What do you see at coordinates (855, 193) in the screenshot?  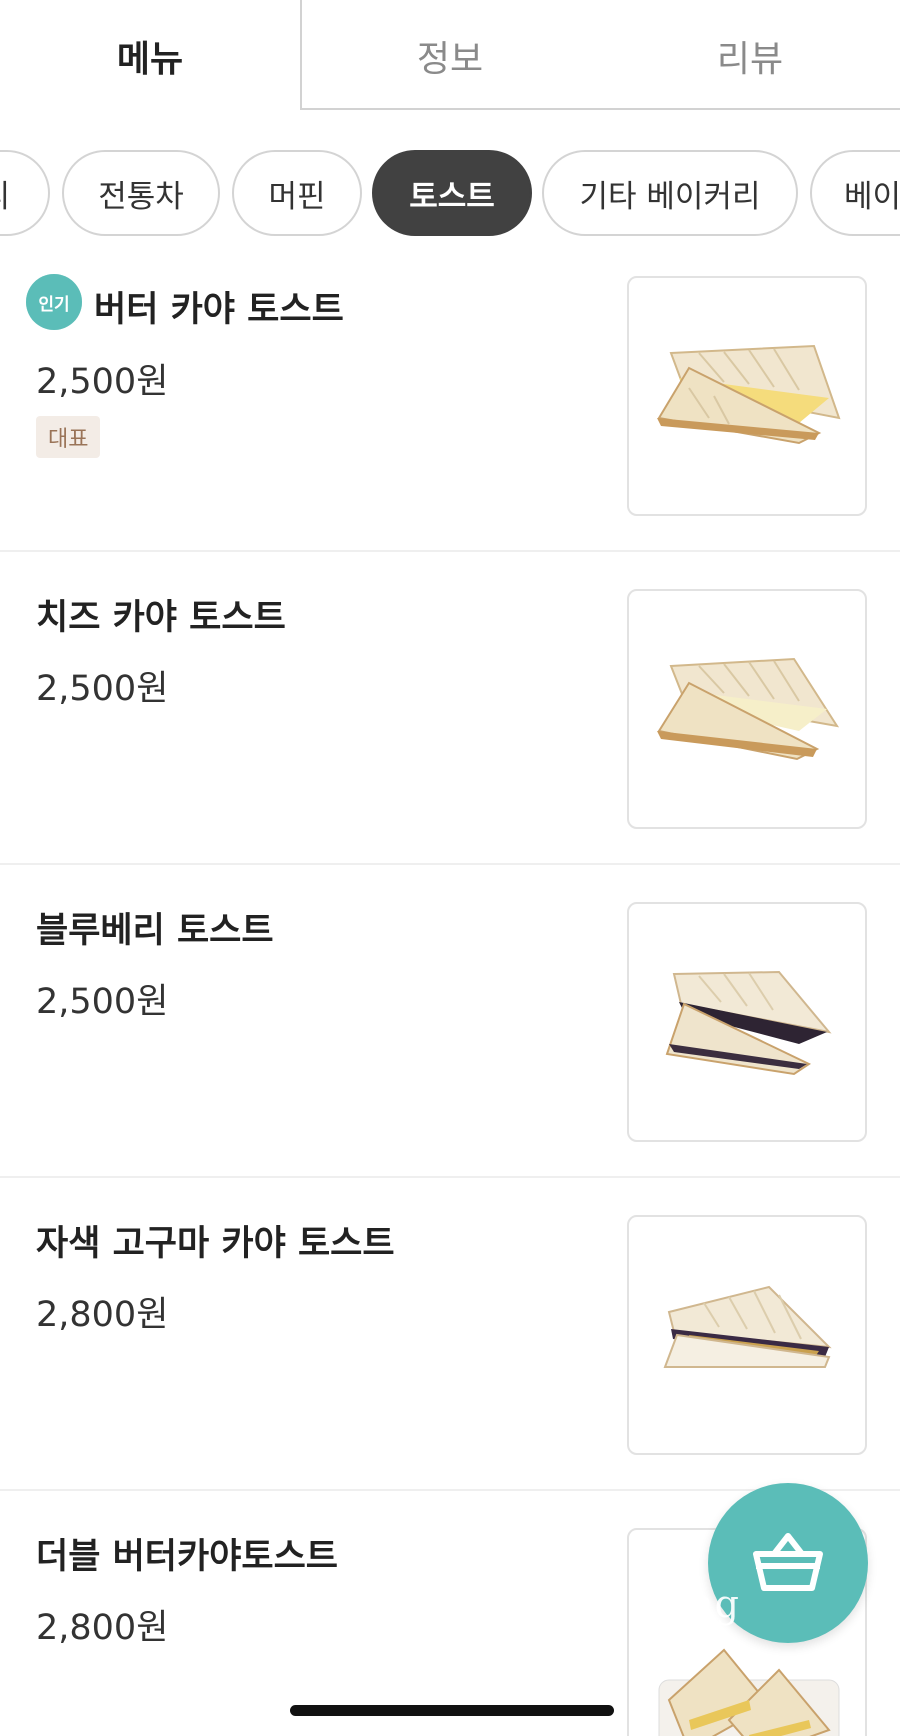 I see `category-chip-bakery: 베이` at bounding box center [855, 193].